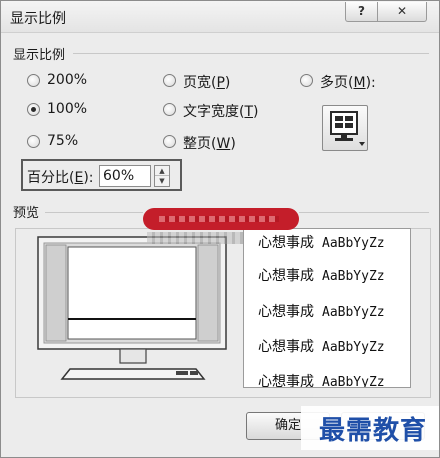 Image resolution: width=440 pixels, height=458 pixels. Describe the element at coordinates (361, 12) in the screenshot. I see `help-button: ?` at that location.